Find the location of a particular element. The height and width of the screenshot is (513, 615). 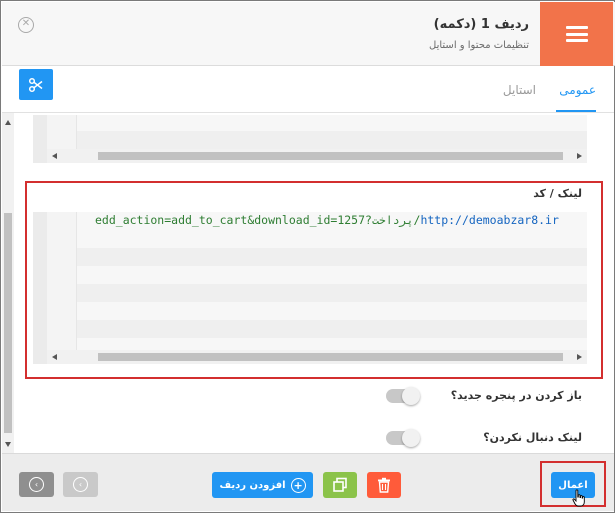

trash-icon is located at coordinates (384, 485).